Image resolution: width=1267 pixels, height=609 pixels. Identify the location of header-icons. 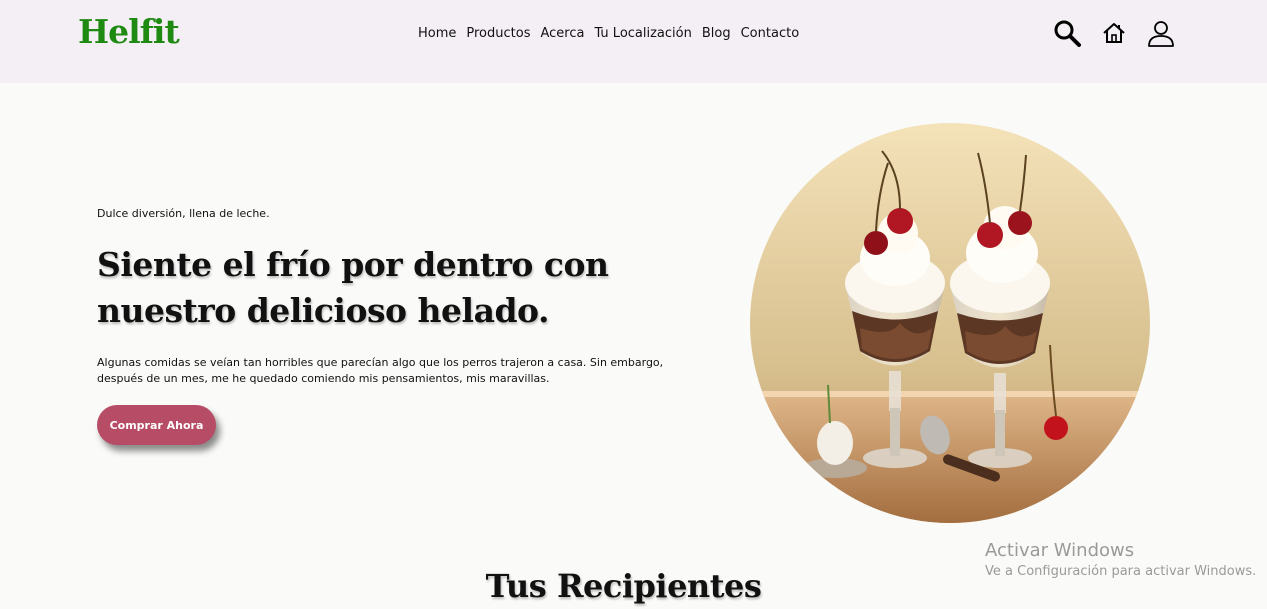
(1114, 33).